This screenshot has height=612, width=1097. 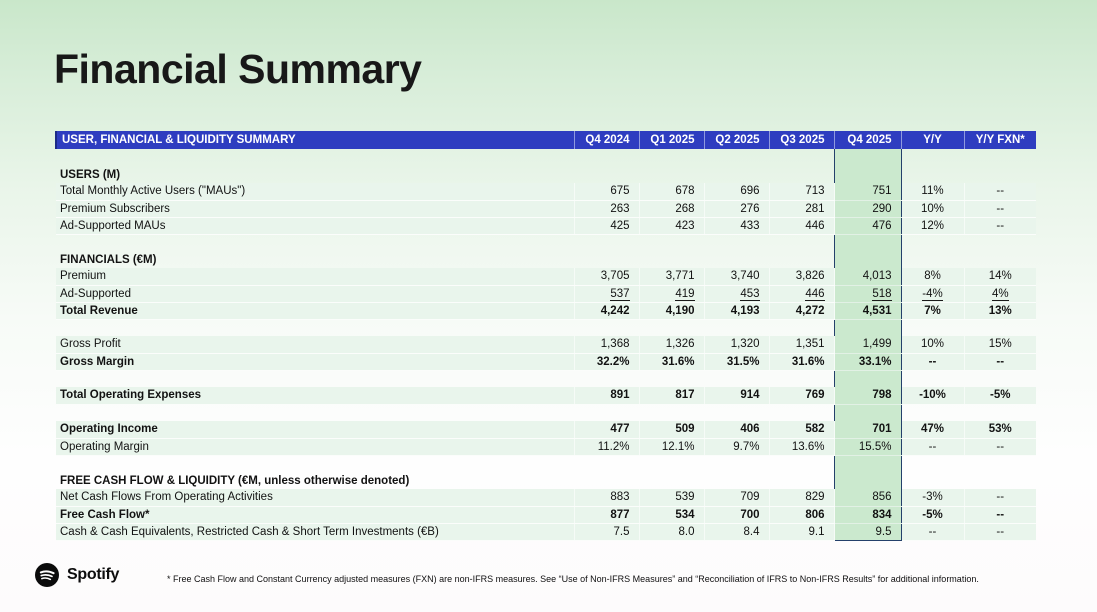 I want to click on value-cell: 31.6%, so click(x=801, y=362).